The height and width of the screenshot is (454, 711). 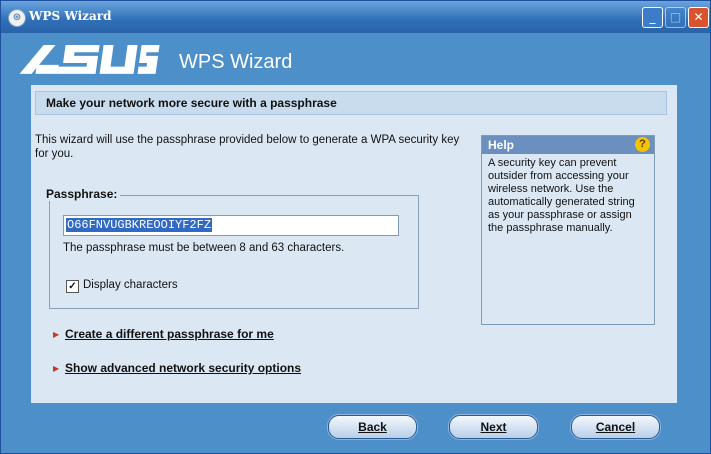 What do you see at coordinates (56, 368) in the screenshot?
I see `advanced-link-arrow-icon: ▶` at bounding box center [56, 368].